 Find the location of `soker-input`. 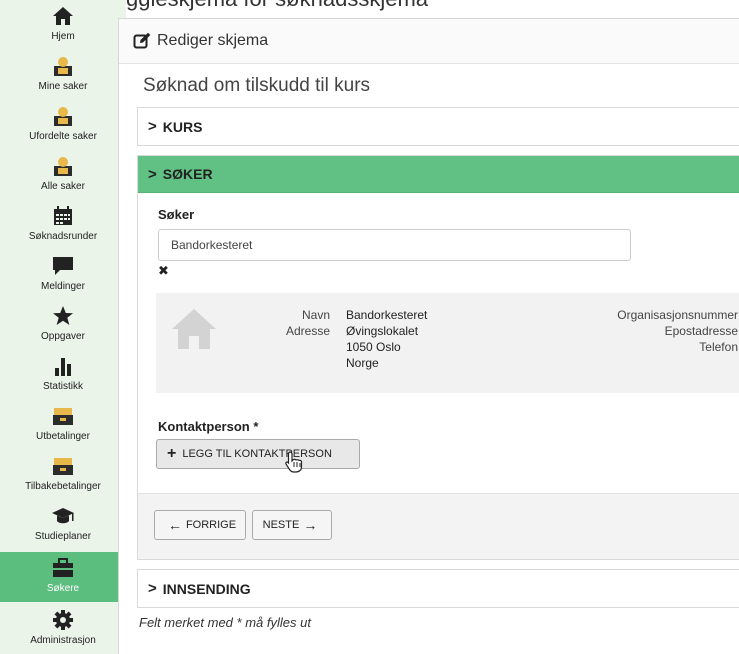

soker-input is located at coordinates (394, 245).